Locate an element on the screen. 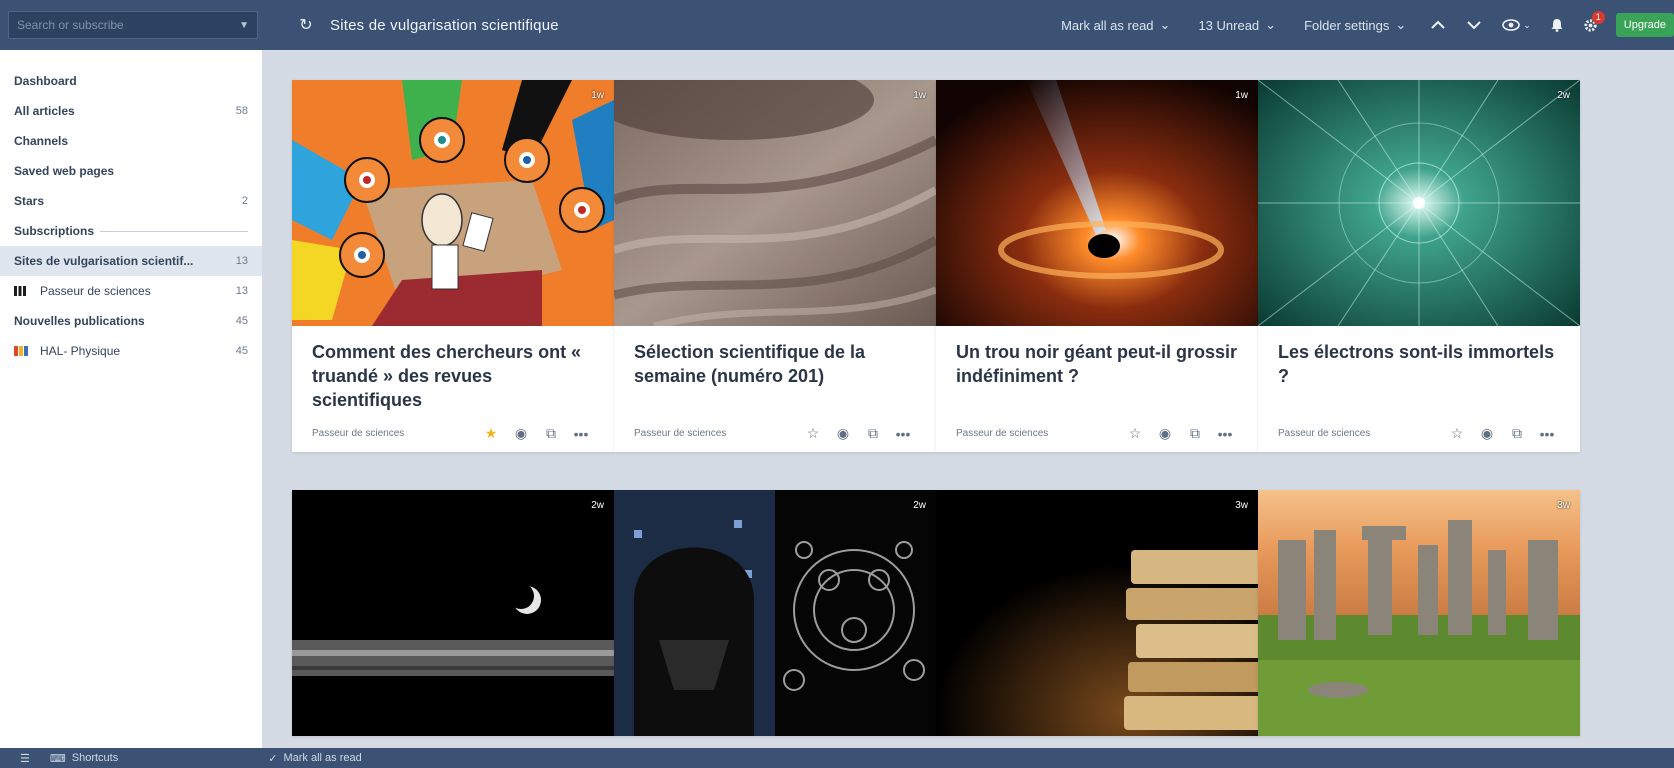 This screenshot has width=1674, height=768. bottom-bar: ☰ ⌨ Shortcuts ✓ Mark all as read is located at coordinates (837, 758).